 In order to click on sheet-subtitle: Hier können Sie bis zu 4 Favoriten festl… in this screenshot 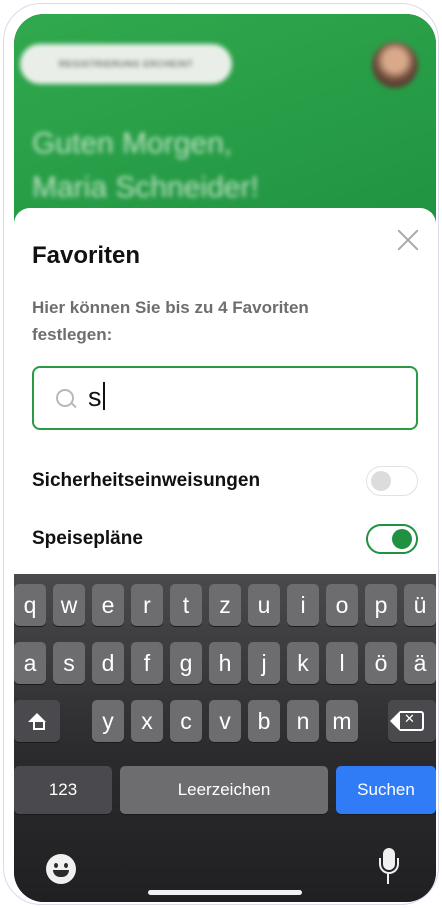, I will do `click(170, 321)`.